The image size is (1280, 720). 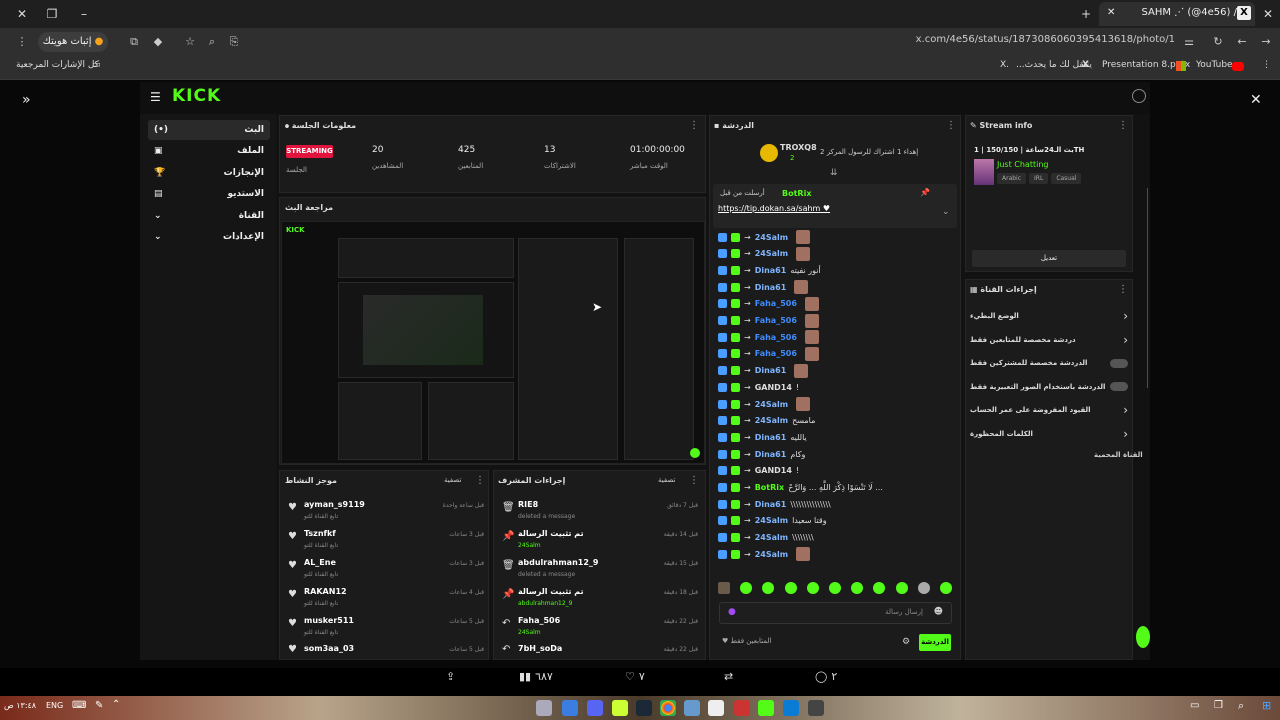 I want to click on followers-only-label: ♥ المتابعين فقط, so click(x=747, y=641).